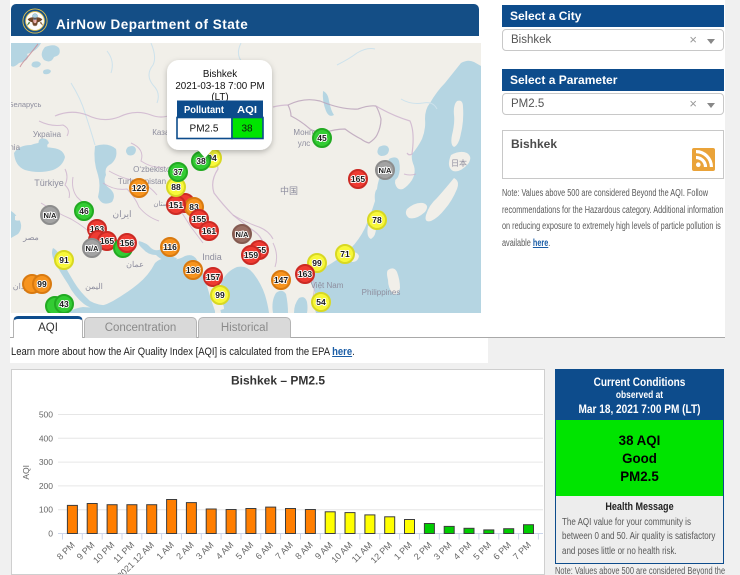 The width and height of the screenshot is (740, 575). I want to click on svg-text: 4 AM, so click(225, 551).